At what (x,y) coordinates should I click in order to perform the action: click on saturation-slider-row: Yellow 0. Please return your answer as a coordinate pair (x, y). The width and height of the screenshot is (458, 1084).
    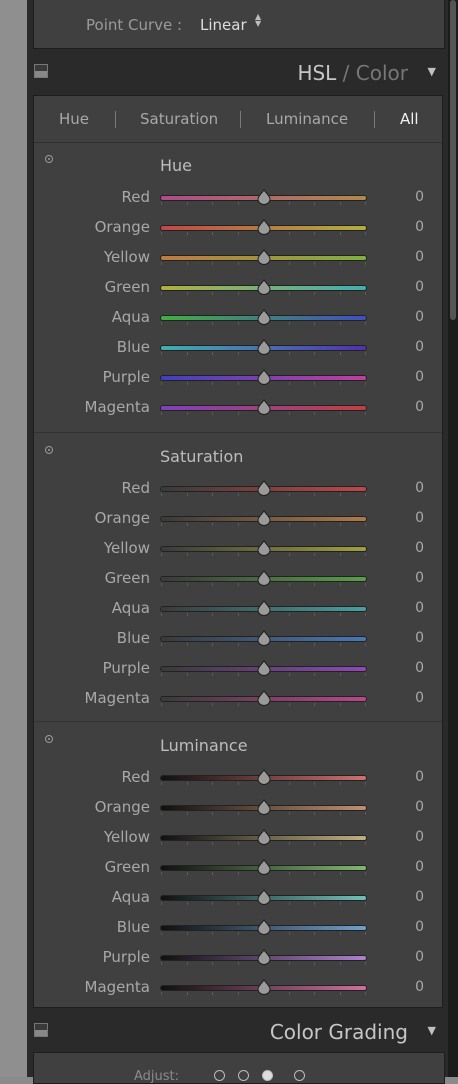
    Looking at the image, I should click on (238, 549).